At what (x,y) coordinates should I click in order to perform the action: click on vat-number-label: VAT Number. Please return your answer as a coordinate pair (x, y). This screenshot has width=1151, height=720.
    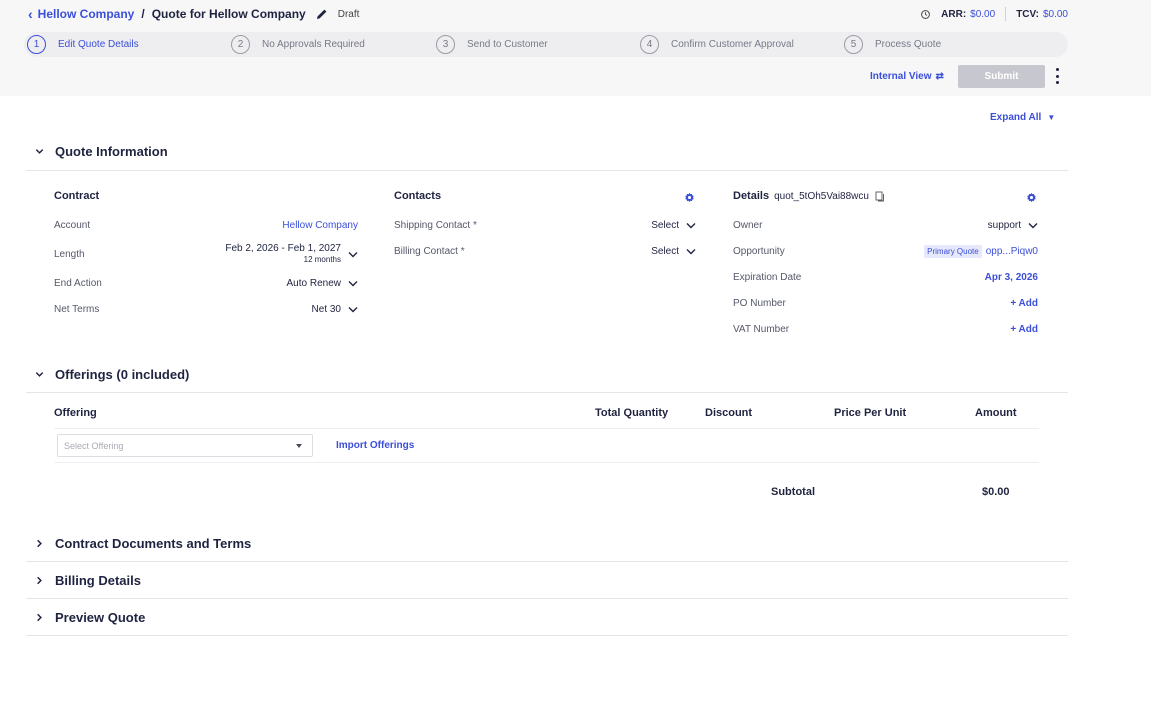
    Looking at the image, I should click on (761, 329).